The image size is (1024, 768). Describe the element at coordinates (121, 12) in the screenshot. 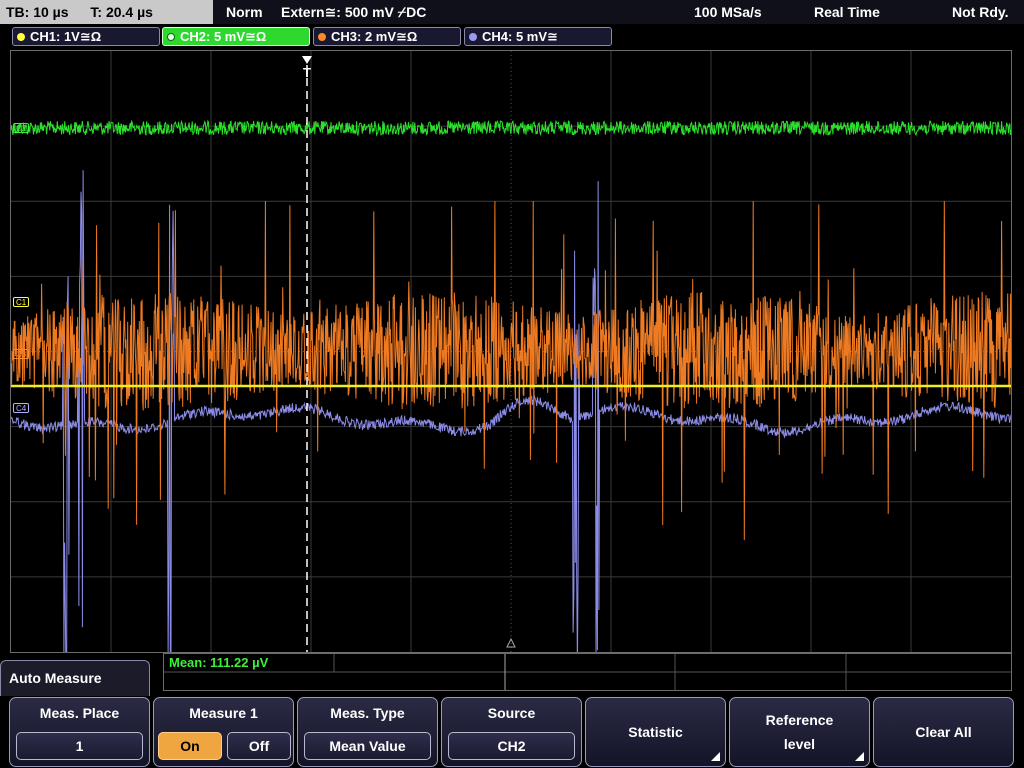

I see `trigger-time-value: T: 20.4 µs` at that location.